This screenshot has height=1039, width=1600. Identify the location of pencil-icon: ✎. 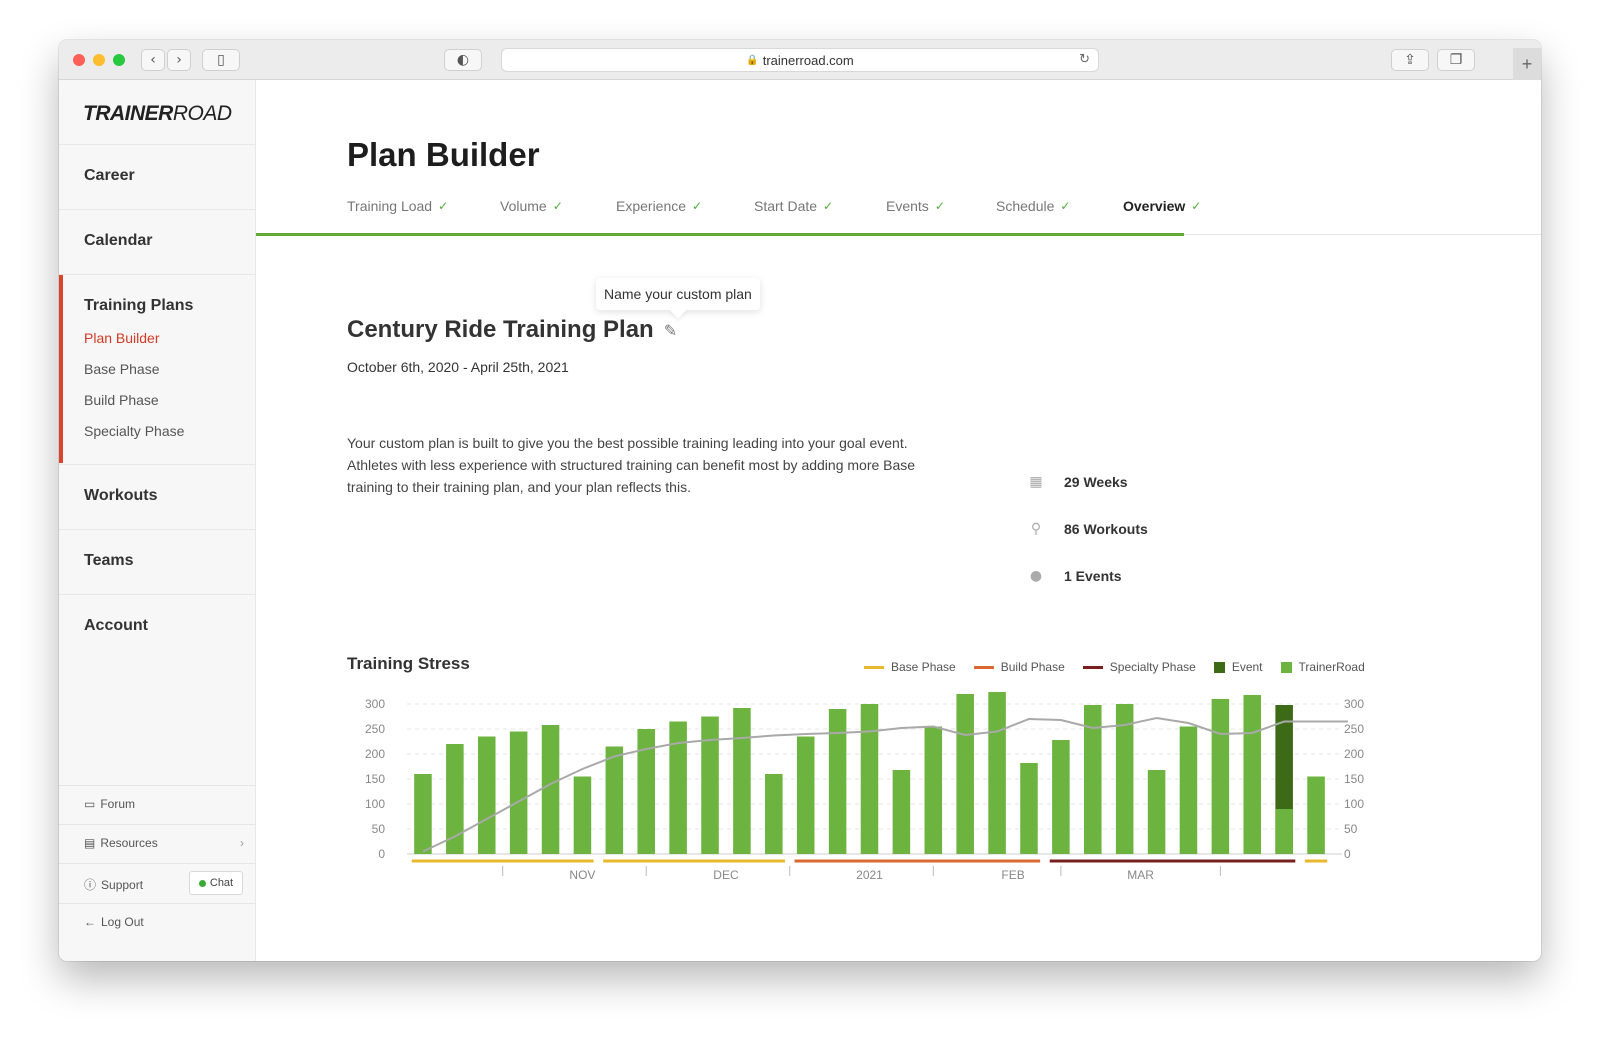
(670, 330).